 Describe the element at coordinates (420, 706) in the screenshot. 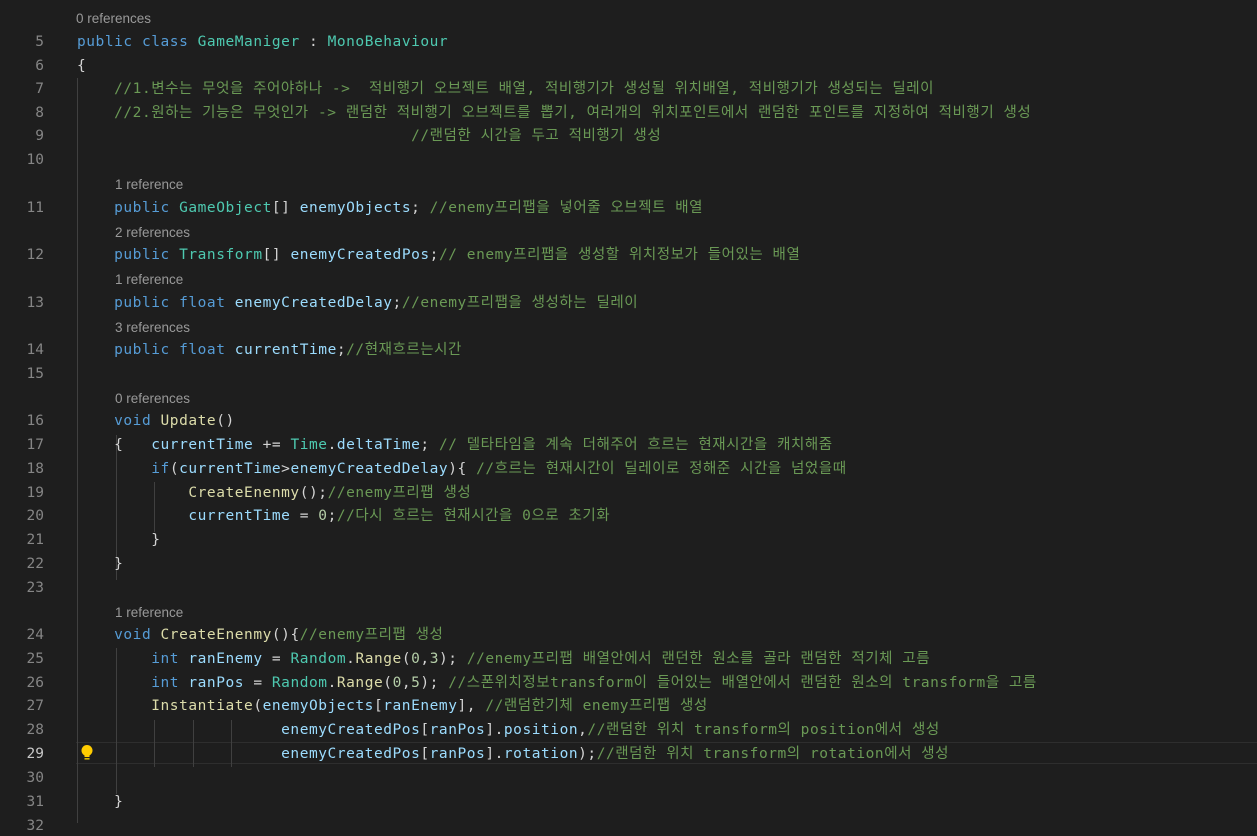

I see `code-token: ranEnemy` at that location.